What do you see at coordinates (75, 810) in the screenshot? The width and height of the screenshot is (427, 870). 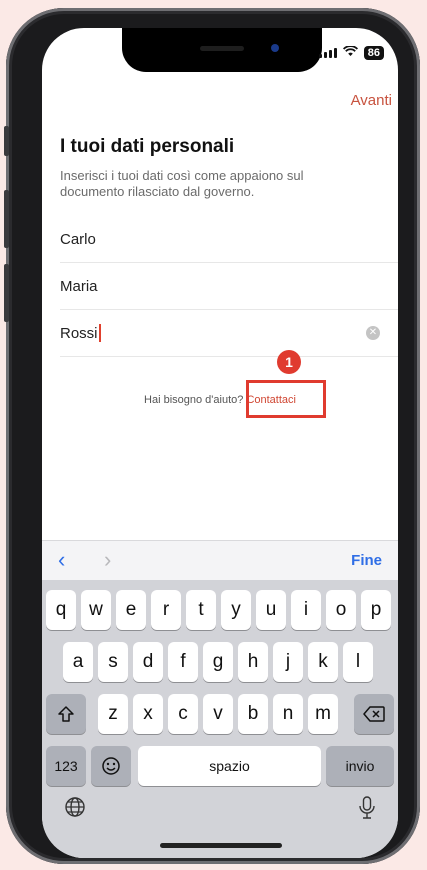 I see `globe-icon` at bounding box center [75, 810].